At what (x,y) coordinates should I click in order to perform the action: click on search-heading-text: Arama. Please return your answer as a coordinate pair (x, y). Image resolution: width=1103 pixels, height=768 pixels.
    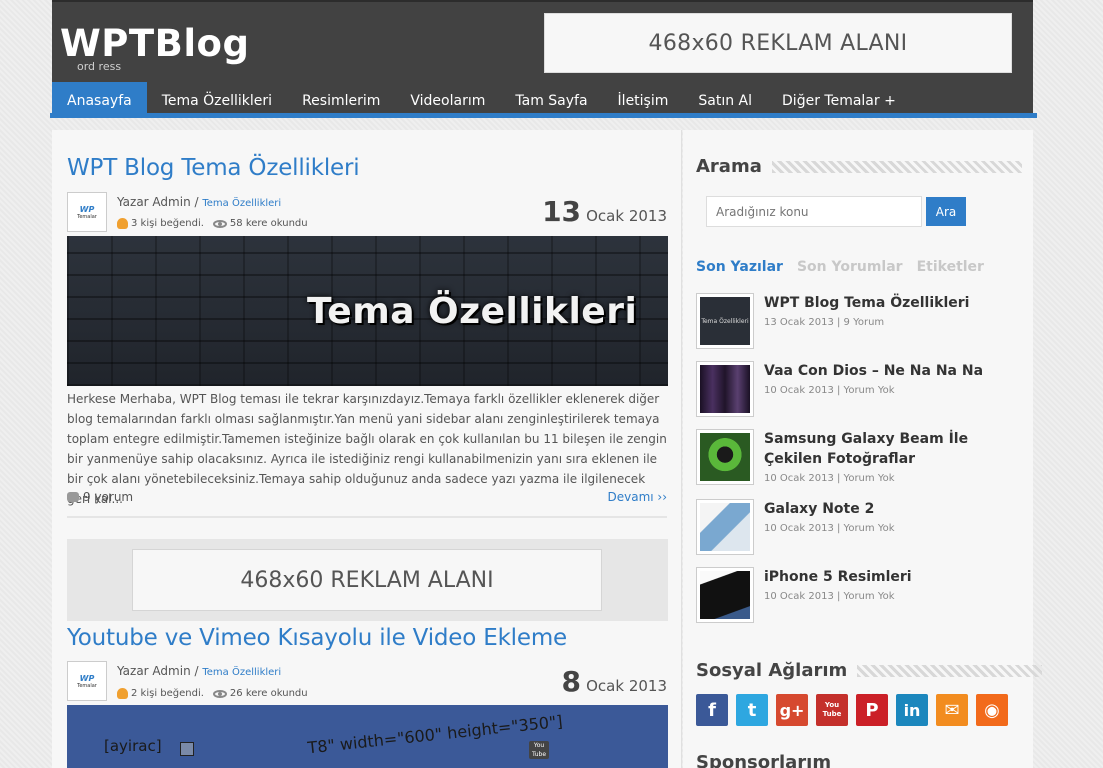
    Looking at the image, I should click on (729, 166).